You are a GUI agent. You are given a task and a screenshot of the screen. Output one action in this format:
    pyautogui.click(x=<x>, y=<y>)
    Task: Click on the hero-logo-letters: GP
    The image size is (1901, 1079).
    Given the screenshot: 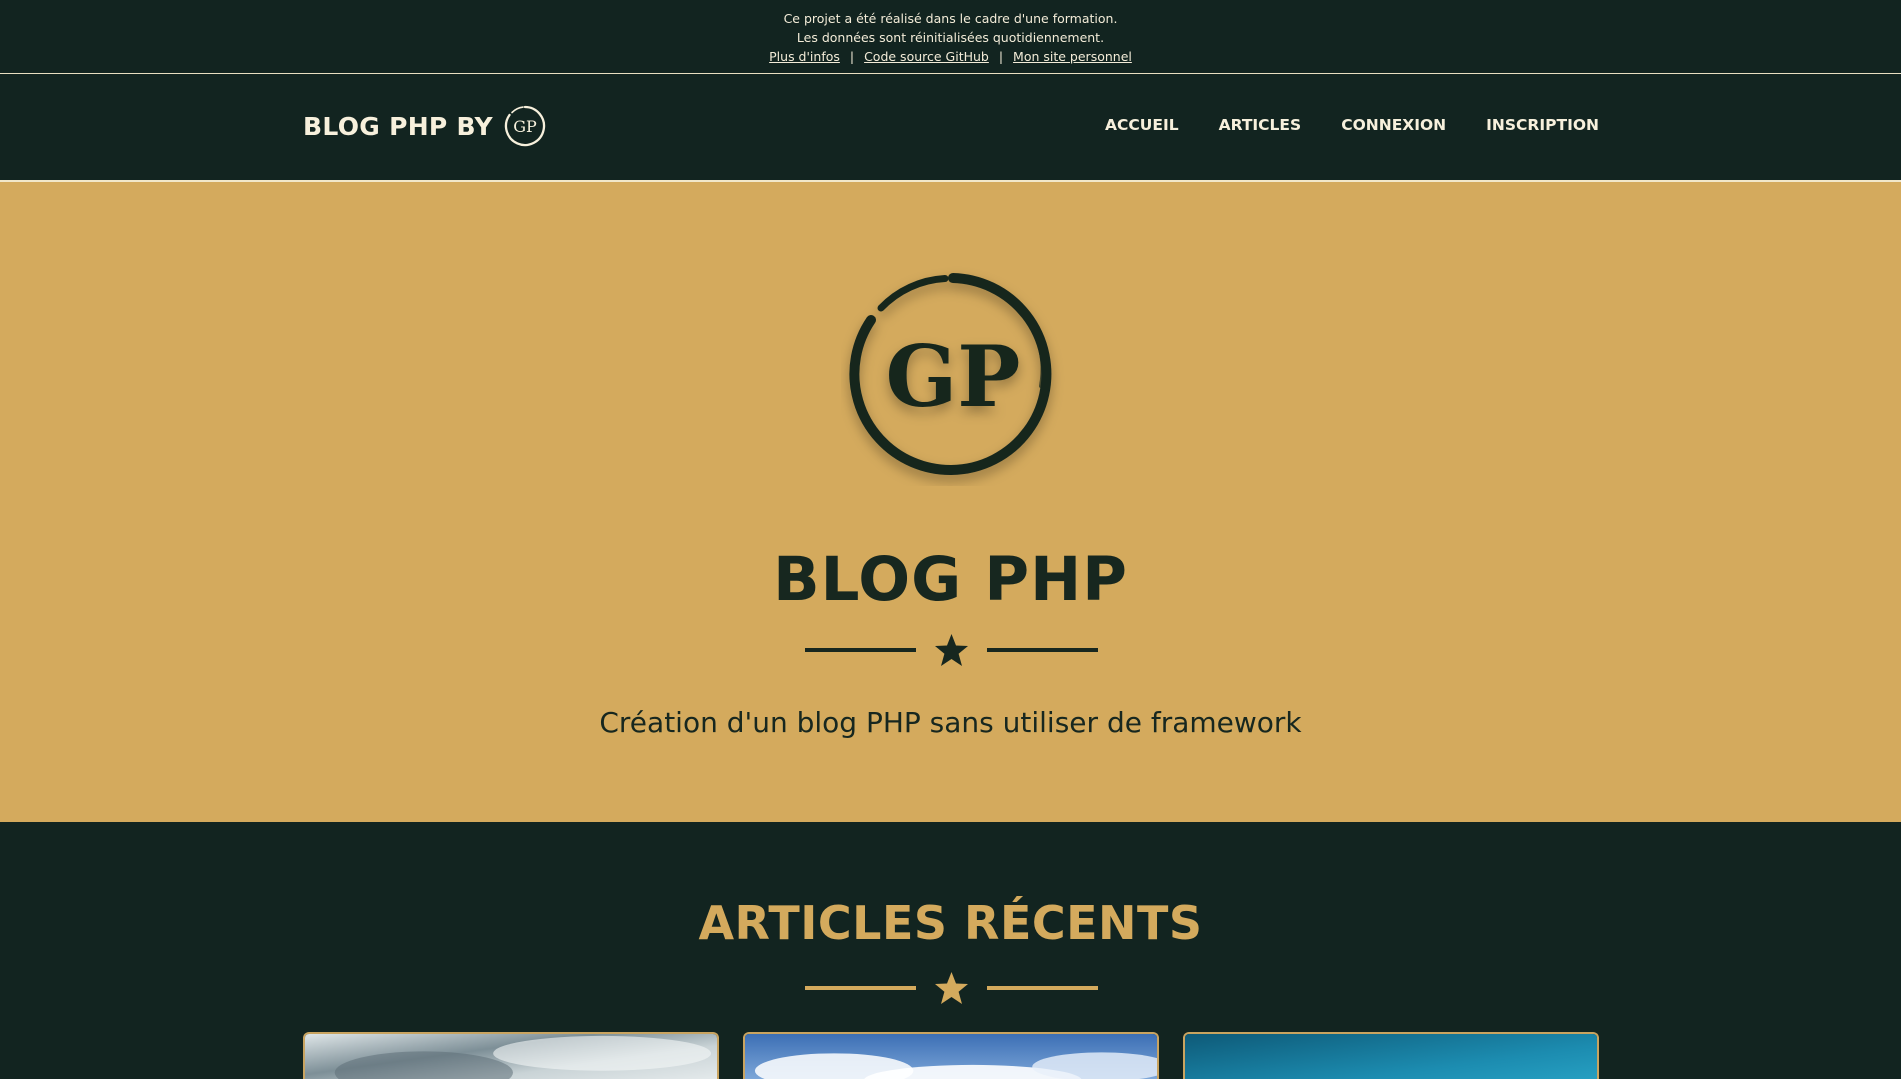 What is the action you would take?
    pyautogui.click(x=953, y=376)
    